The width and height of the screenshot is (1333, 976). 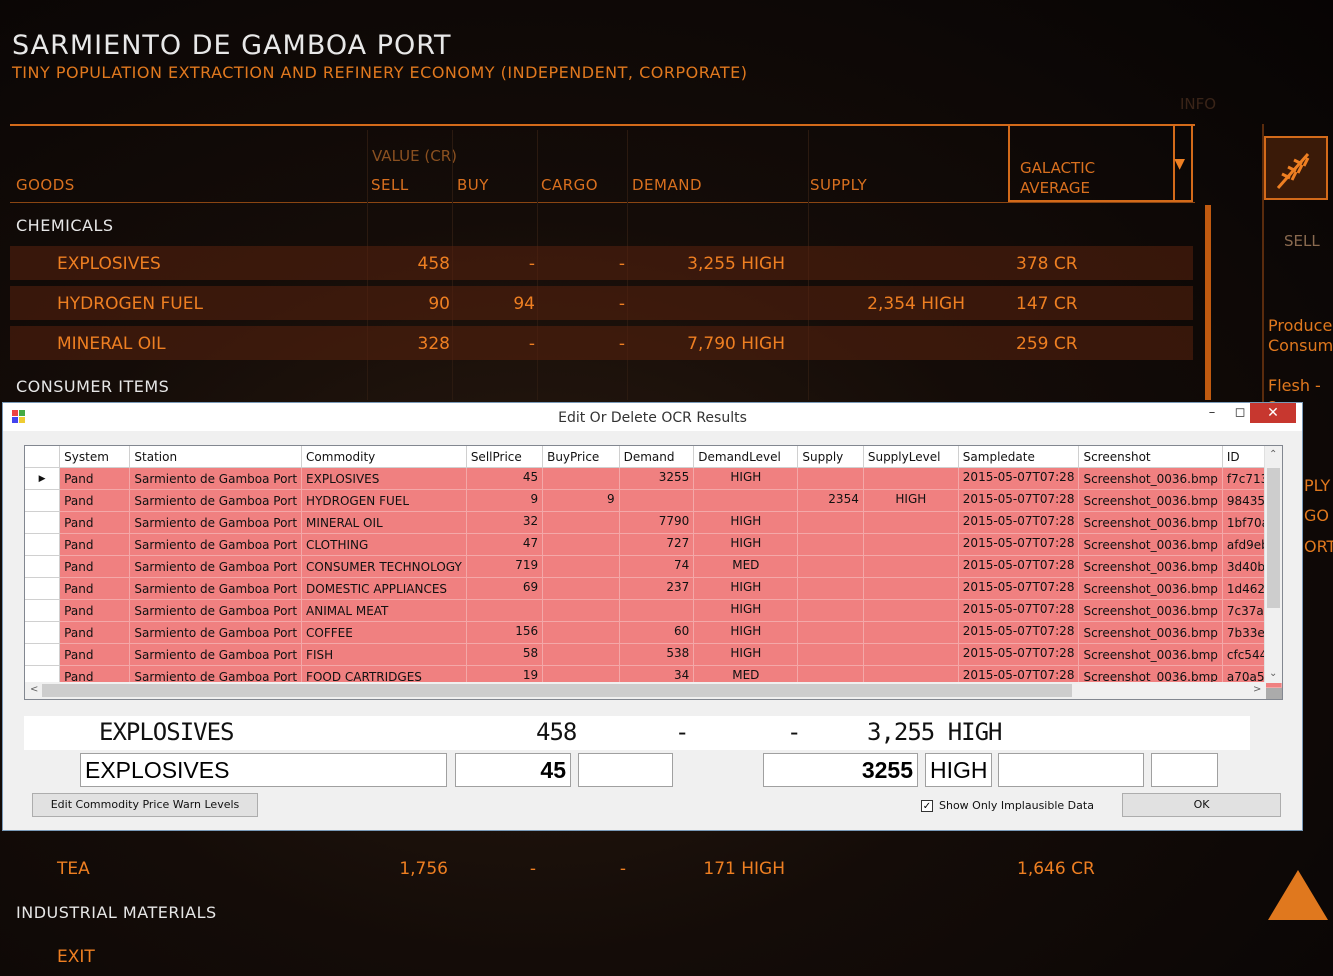 I want to click on market-row: EXPLOSIVES 458 - - 3,255 HIGH 378 CR, so click(x=601, y=263).